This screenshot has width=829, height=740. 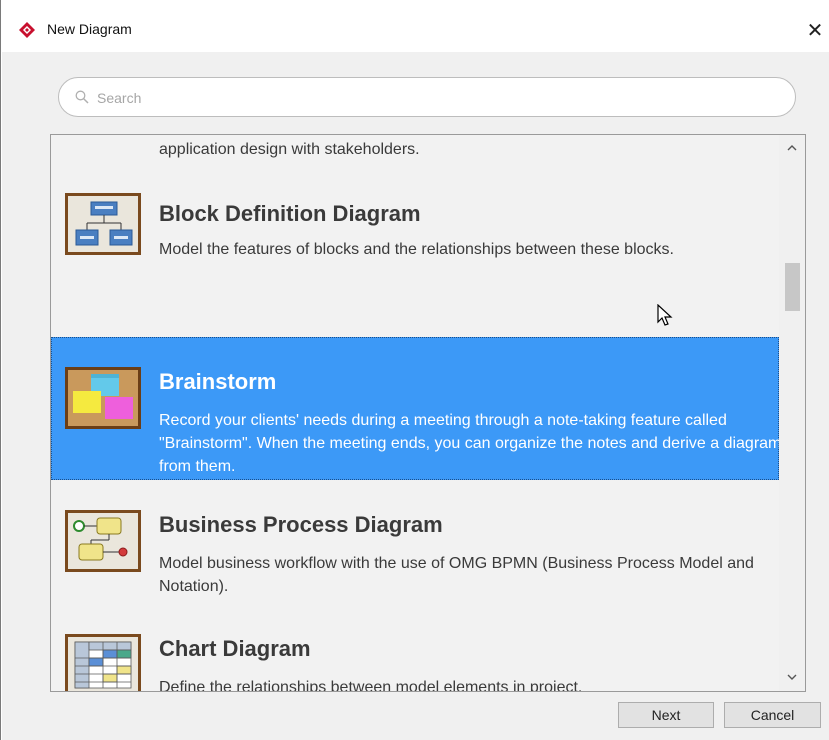 I want to click on vertical-scrollbar, so click(x=792, y=413).